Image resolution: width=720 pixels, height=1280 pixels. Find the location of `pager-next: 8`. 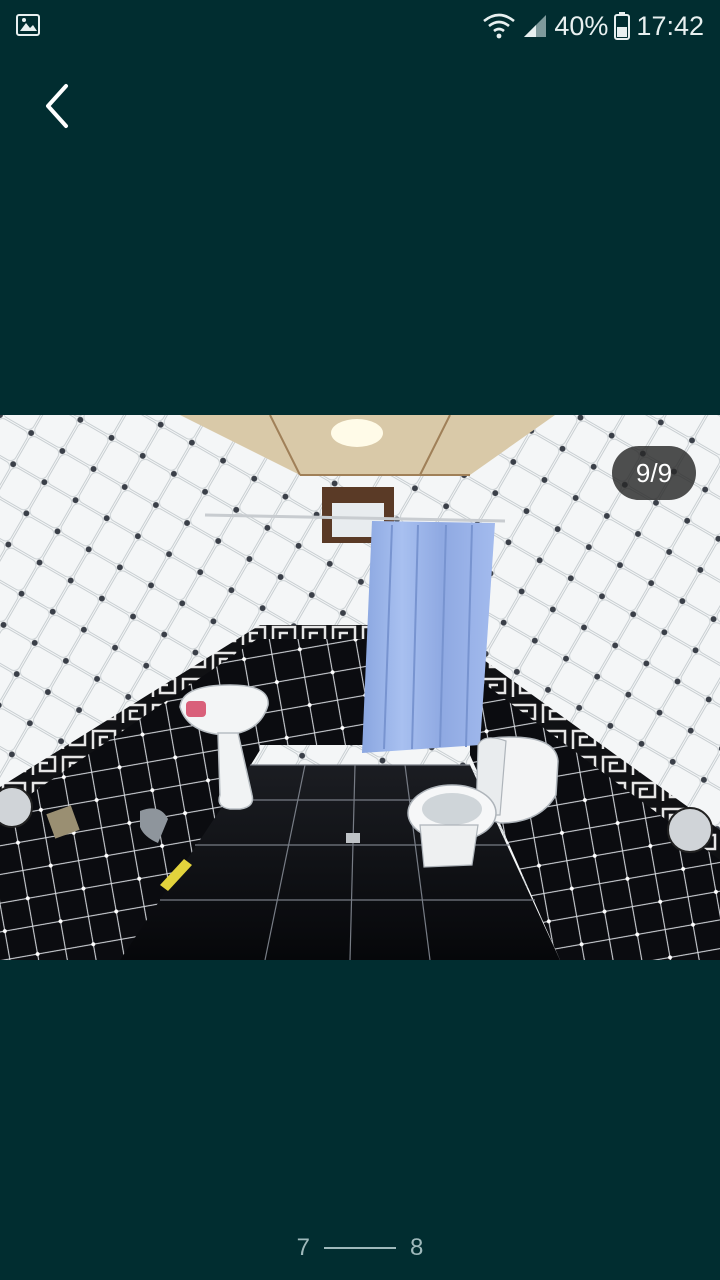

pager-next: 8 is located at coordinates (416, 1248).